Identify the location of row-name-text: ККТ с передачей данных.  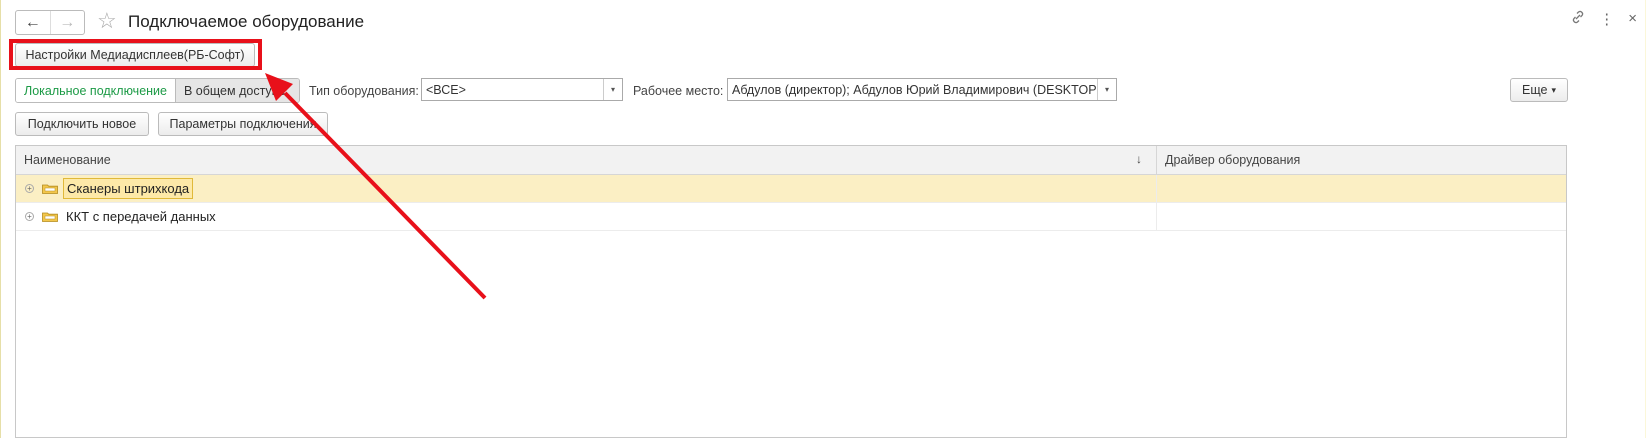
(141, 216).